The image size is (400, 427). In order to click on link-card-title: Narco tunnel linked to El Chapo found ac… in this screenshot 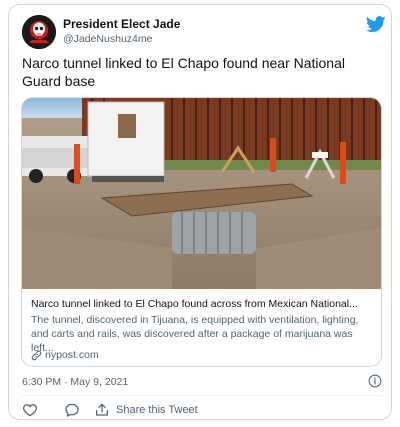, I will do `click(201, 304)`.